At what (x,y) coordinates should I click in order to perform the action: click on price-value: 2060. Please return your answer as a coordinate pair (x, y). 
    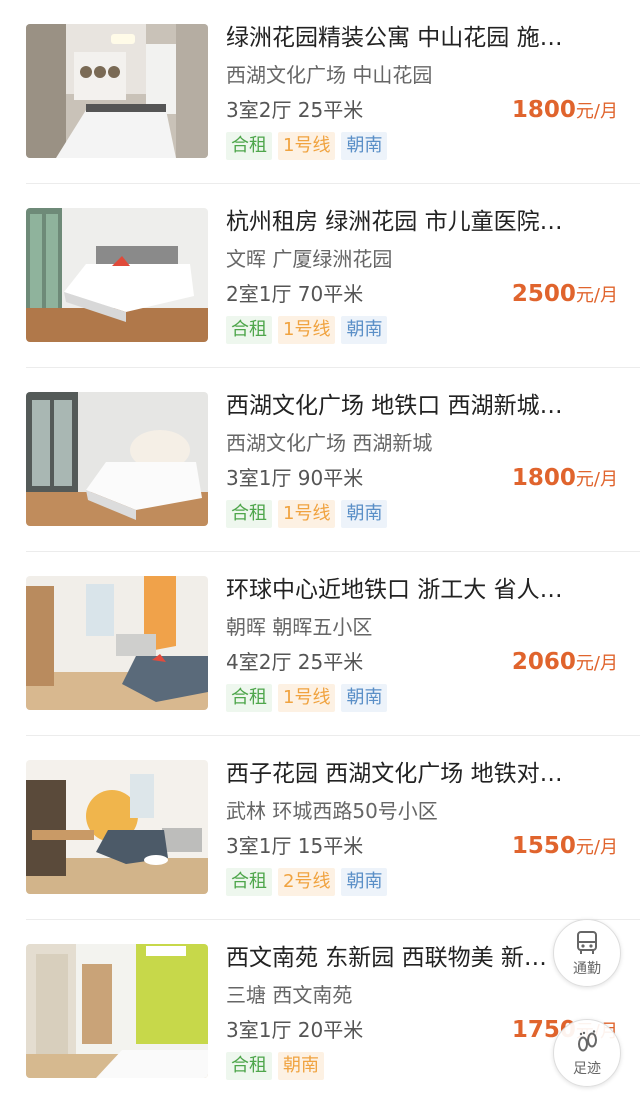
    Looking at the image, I should click on (543, 662).